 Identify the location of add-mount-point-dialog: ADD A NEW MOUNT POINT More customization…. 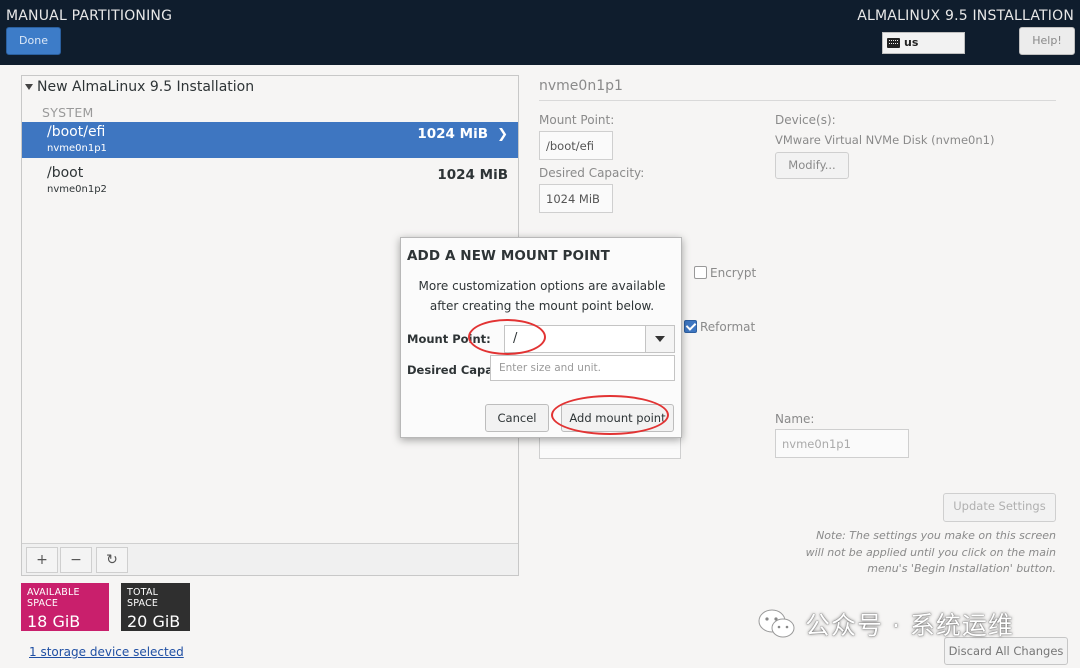
(541, 337).